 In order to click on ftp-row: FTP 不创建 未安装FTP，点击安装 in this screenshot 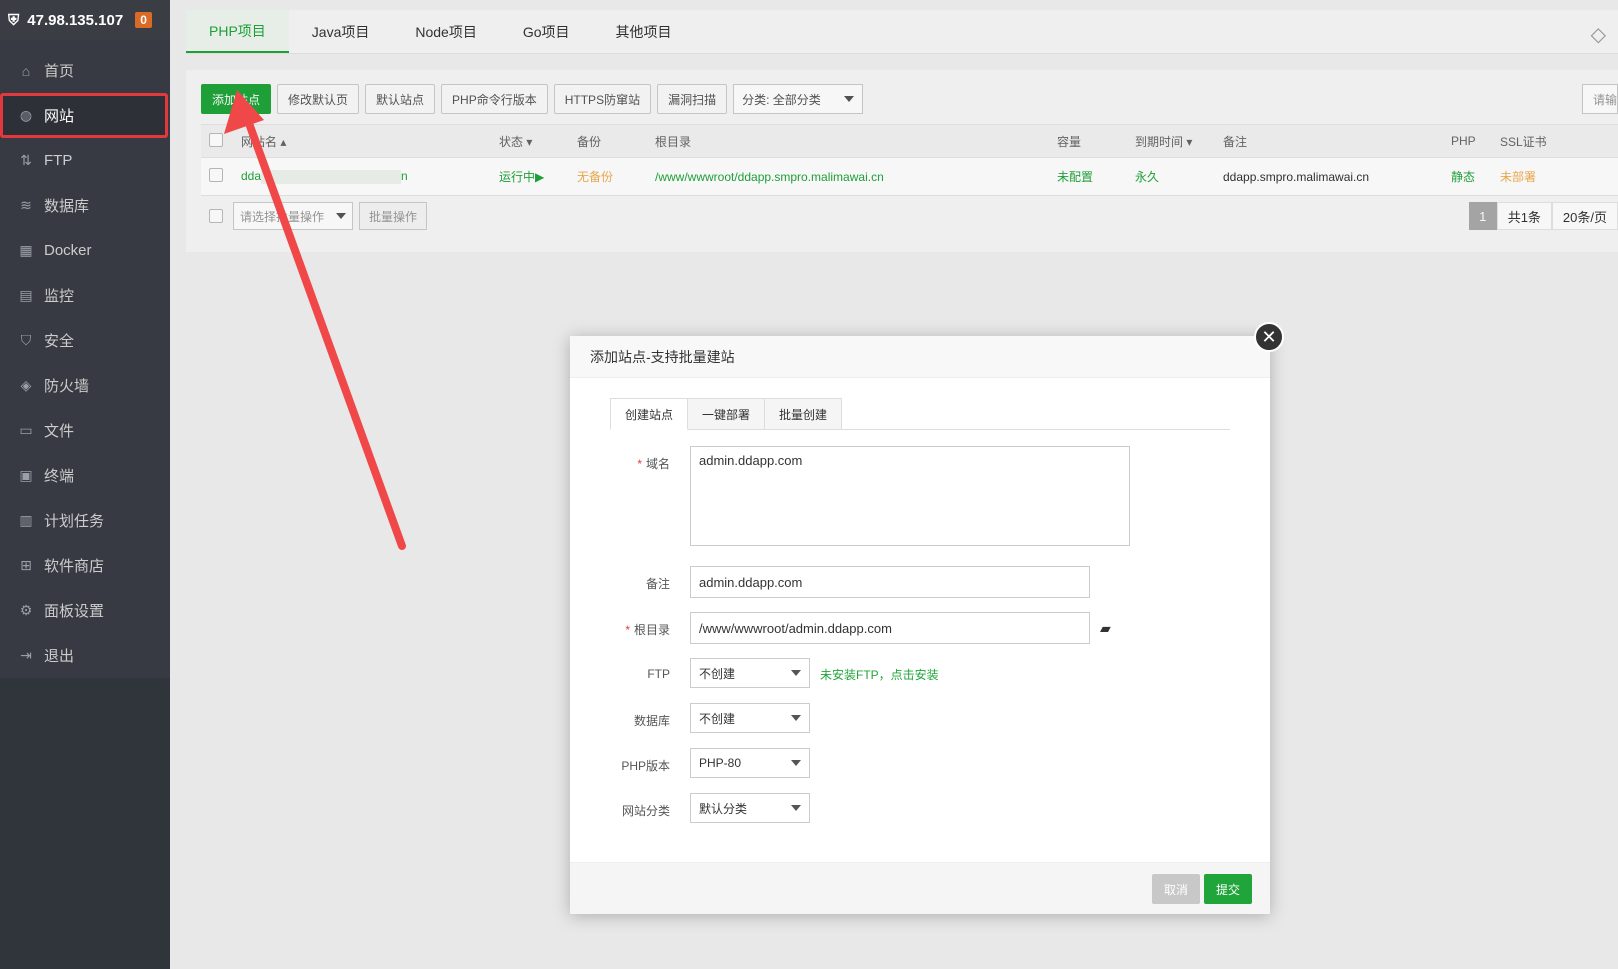, I will do `click(774, 673)`.